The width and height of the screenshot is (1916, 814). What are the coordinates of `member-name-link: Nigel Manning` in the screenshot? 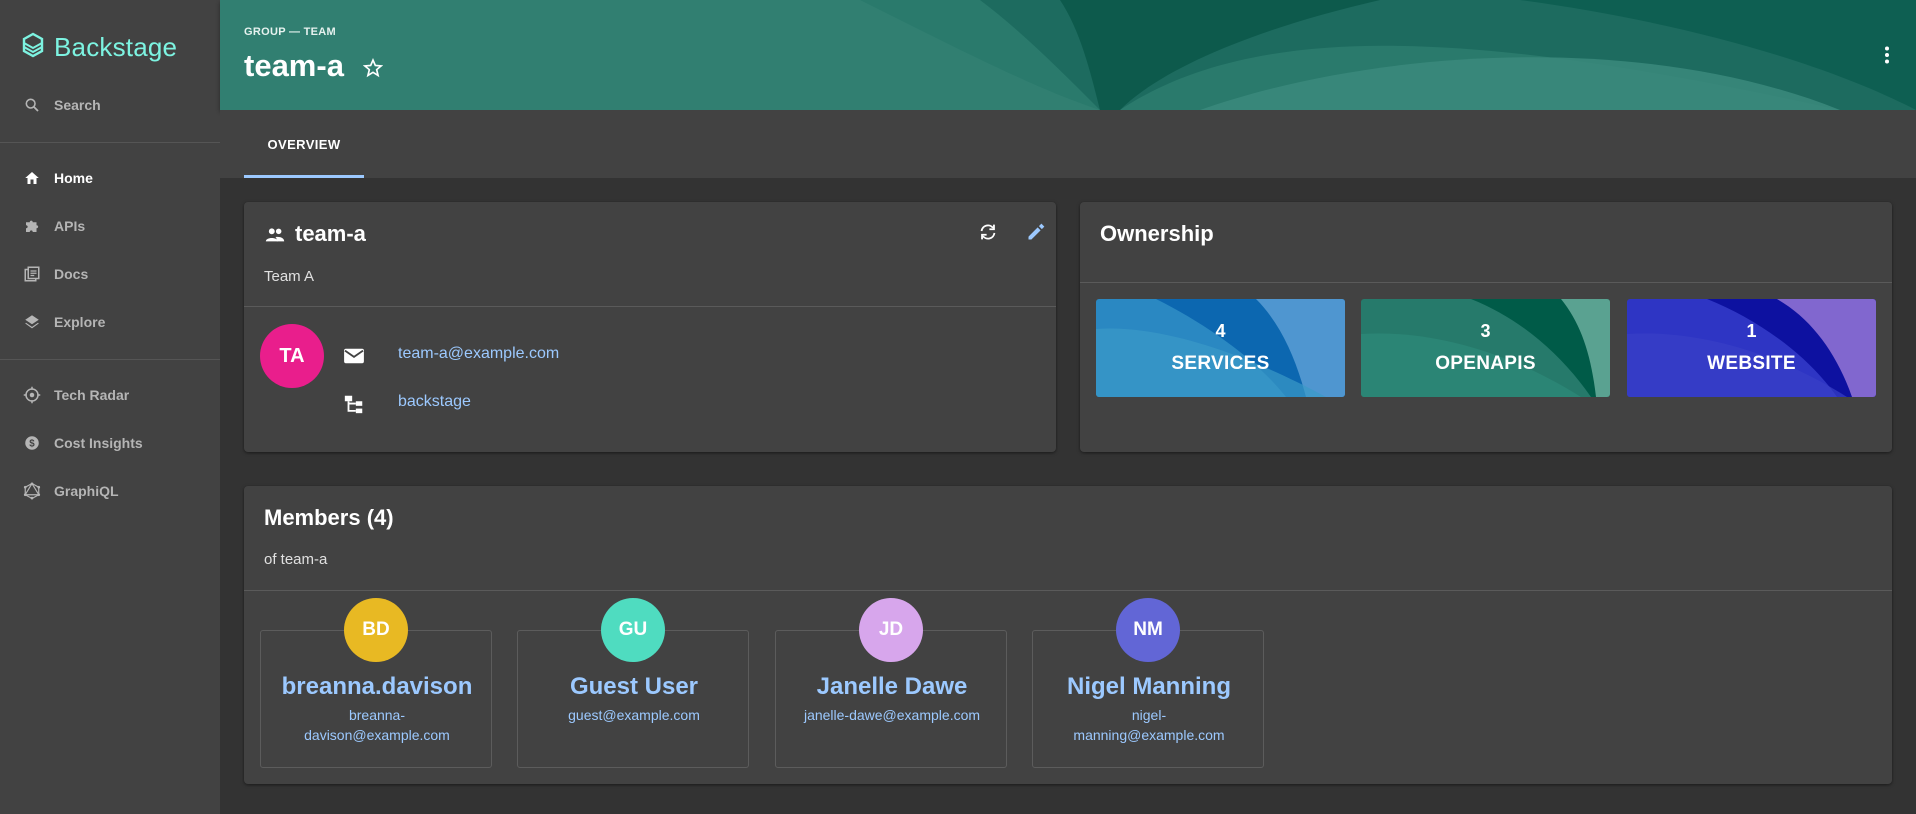 It's located at (1149, 687).